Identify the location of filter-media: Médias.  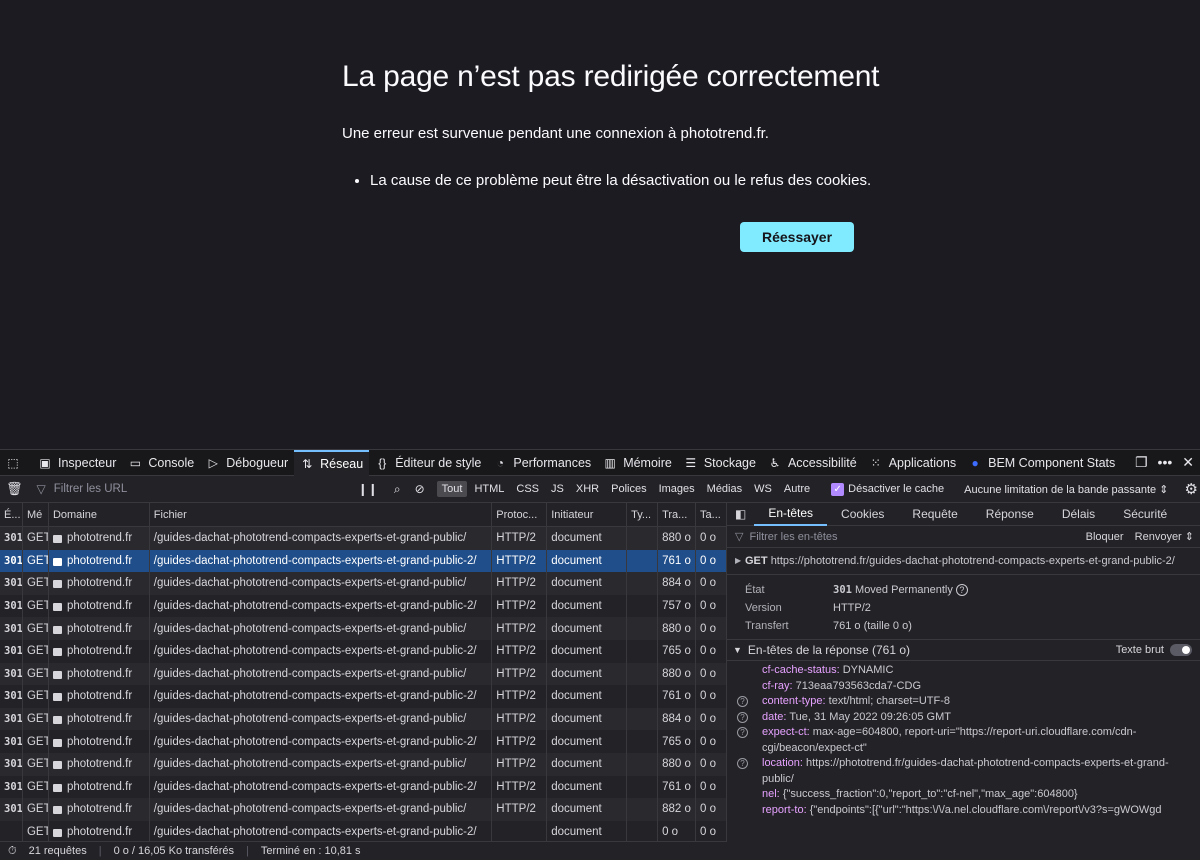
(724, 489).